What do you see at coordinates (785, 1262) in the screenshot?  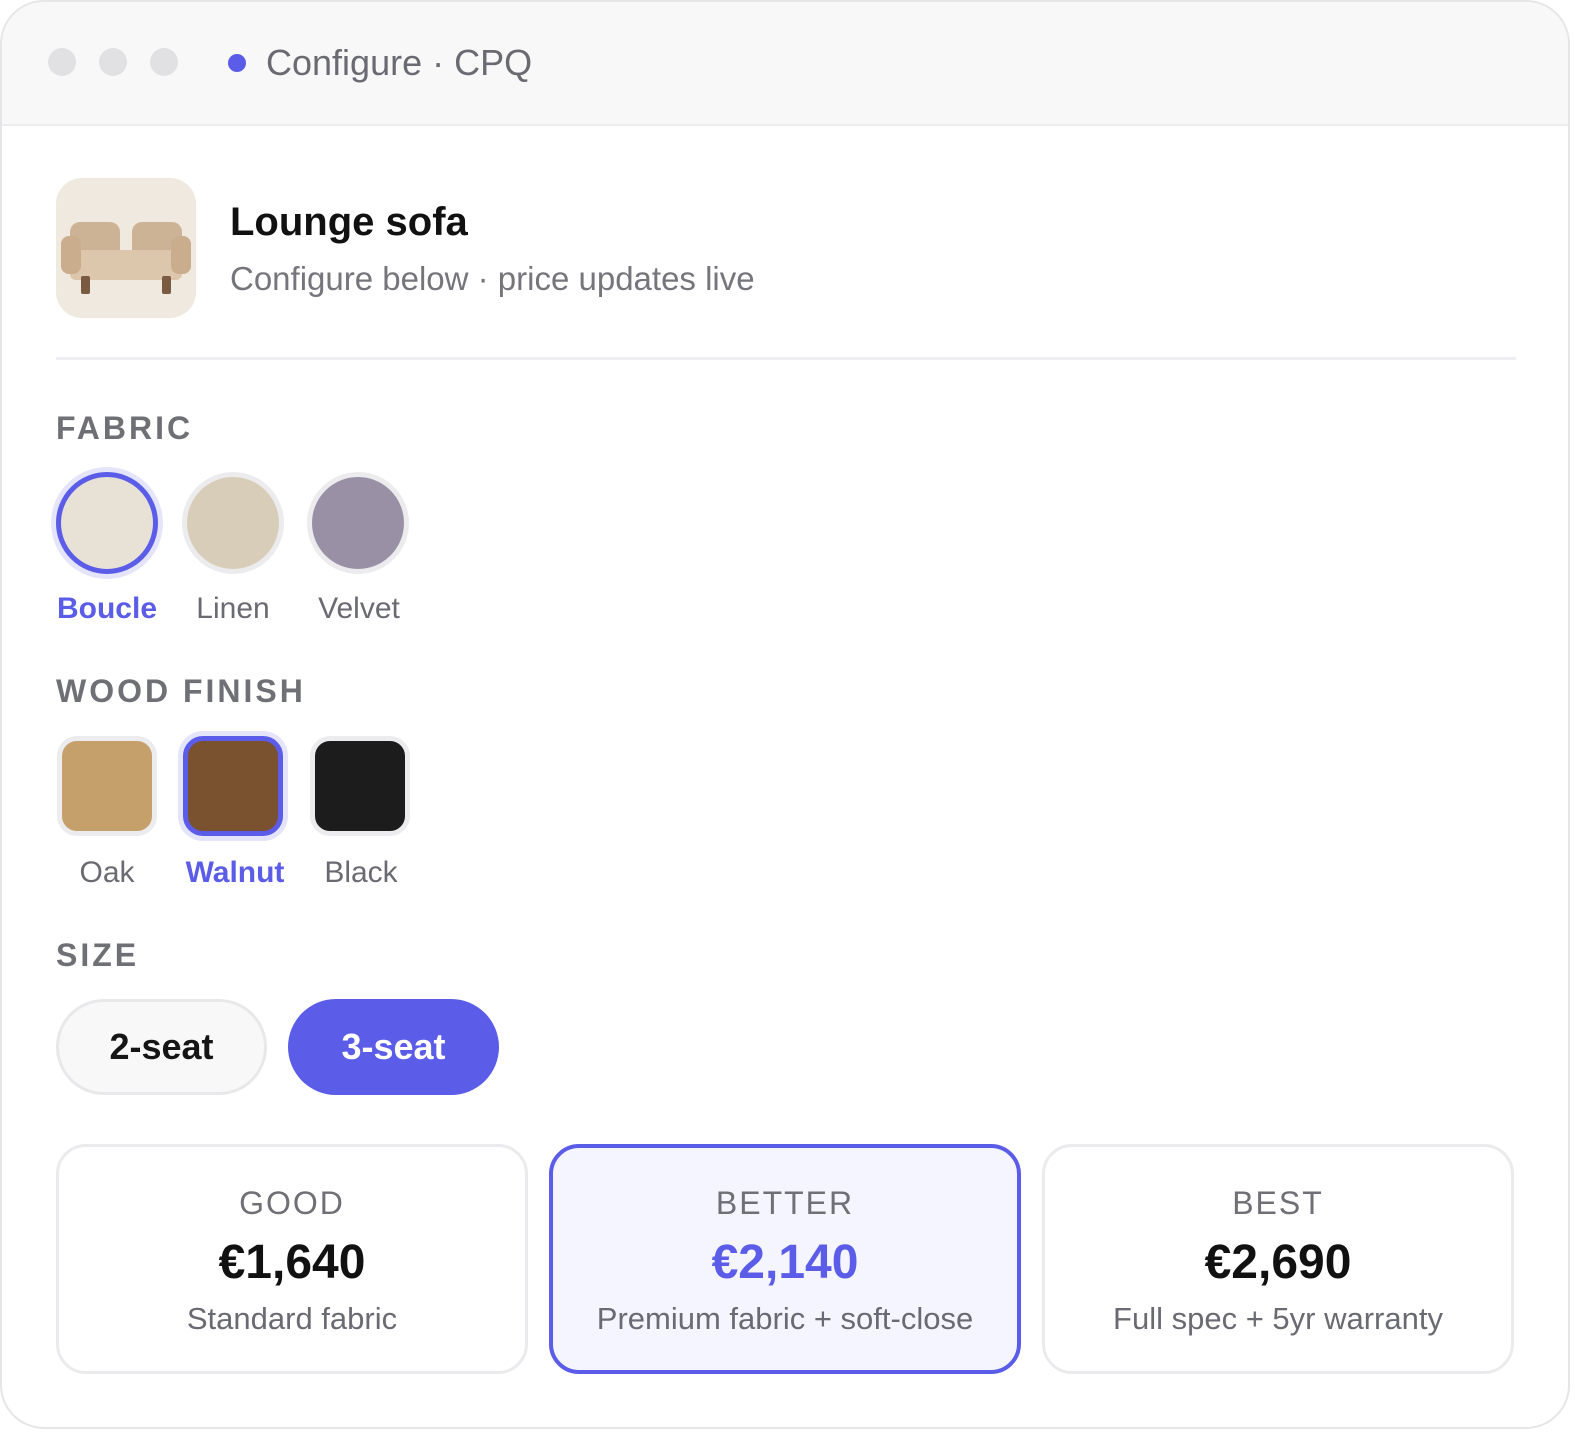 I see `tier-price: €2,140` at bounding box center [785, 1262].